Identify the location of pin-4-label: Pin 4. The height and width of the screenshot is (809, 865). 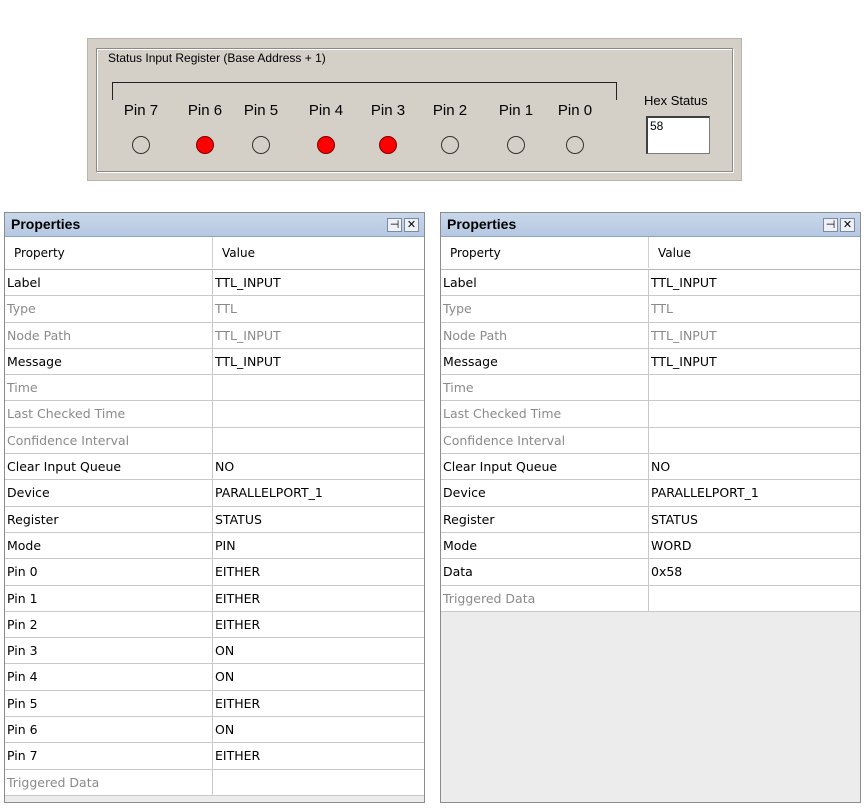
(326, 110).